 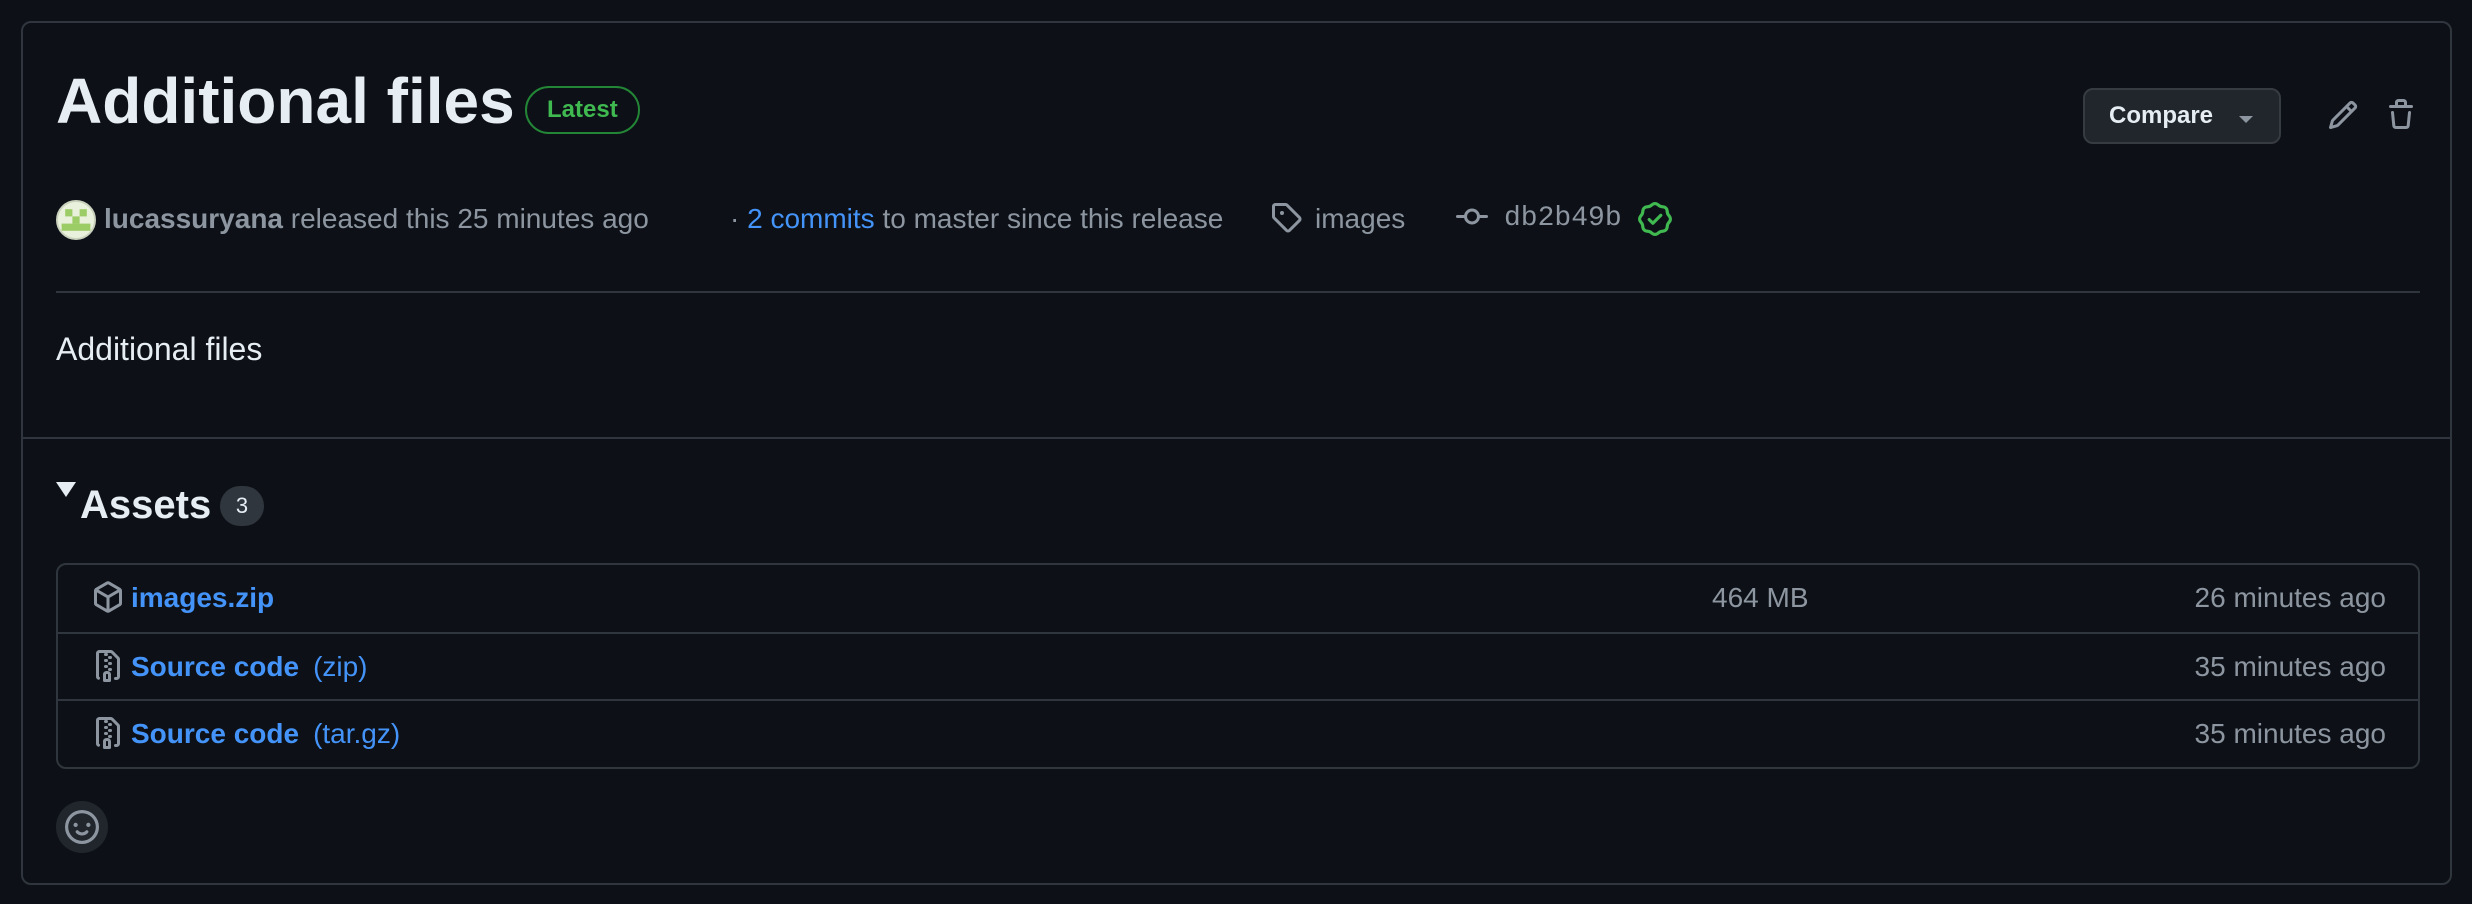 I want to click on asset-size: 464 MB, so click(x=1760, y=597).